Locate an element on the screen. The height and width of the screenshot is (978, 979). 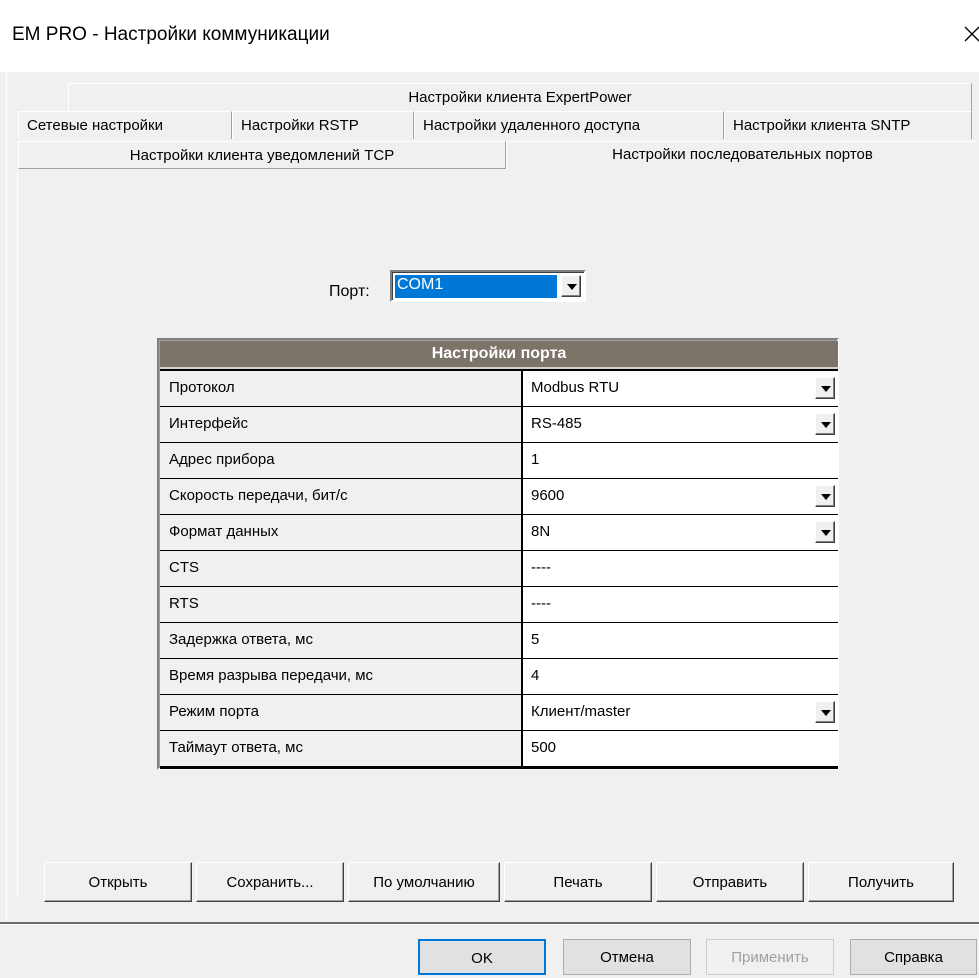
table-row: Адрес прибора 1 is located at coordinates (499, 461).